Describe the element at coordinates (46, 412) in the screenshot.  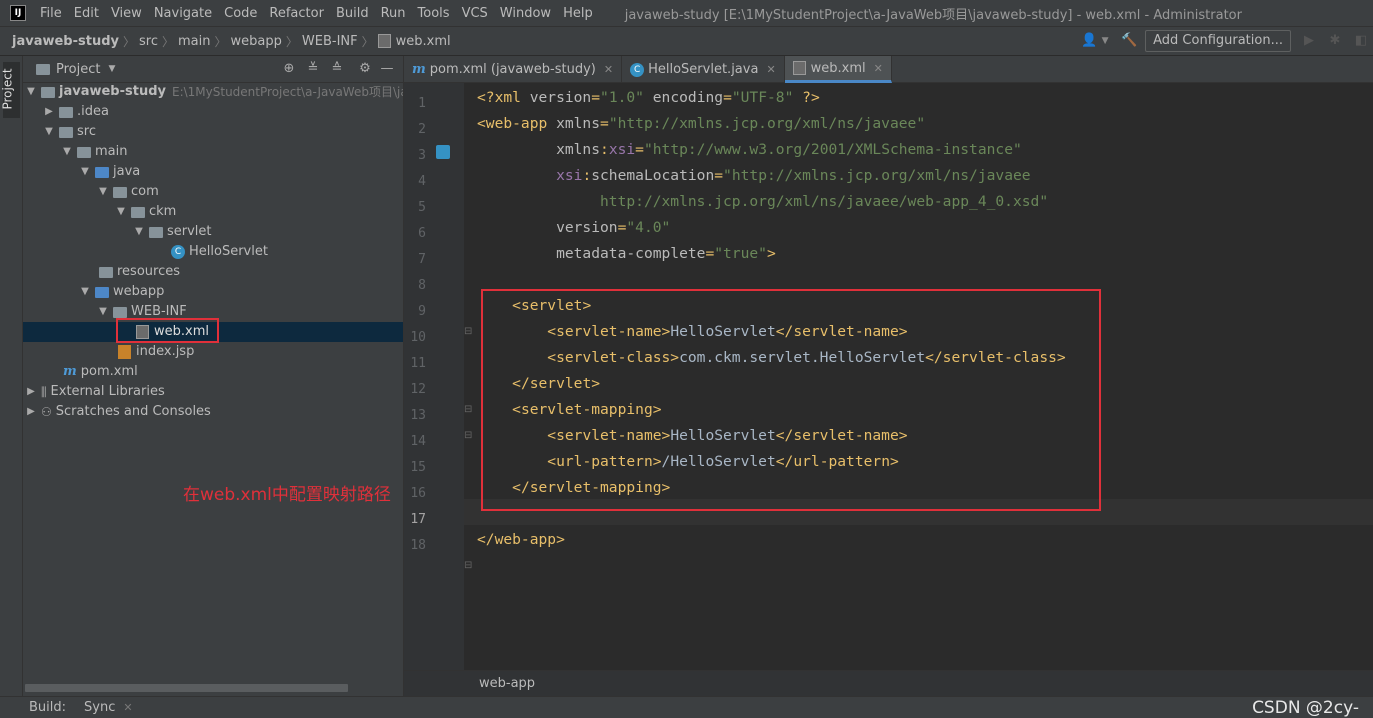
I see `scratches-icon: ⚇` at that location.